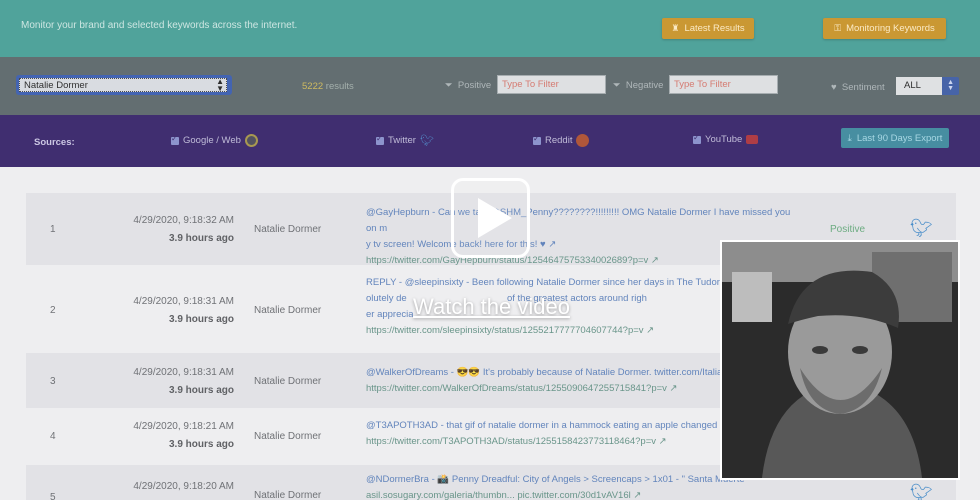 Image resolution: width=980 pixels, height=500 pixels. I want to click on presenter-portrait, so click(840, 360).